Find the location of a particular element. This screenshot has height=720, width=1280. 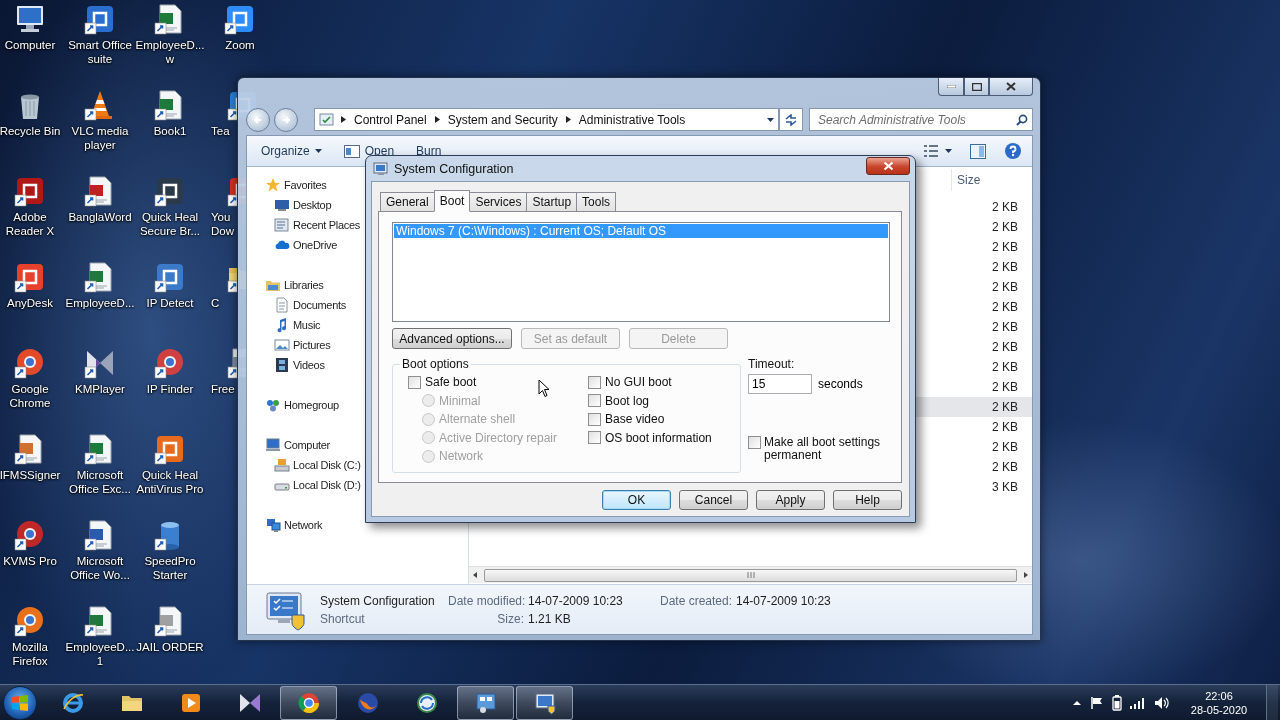

desktop-icon-label: BanglaWord is located at coordinates (100, 217).